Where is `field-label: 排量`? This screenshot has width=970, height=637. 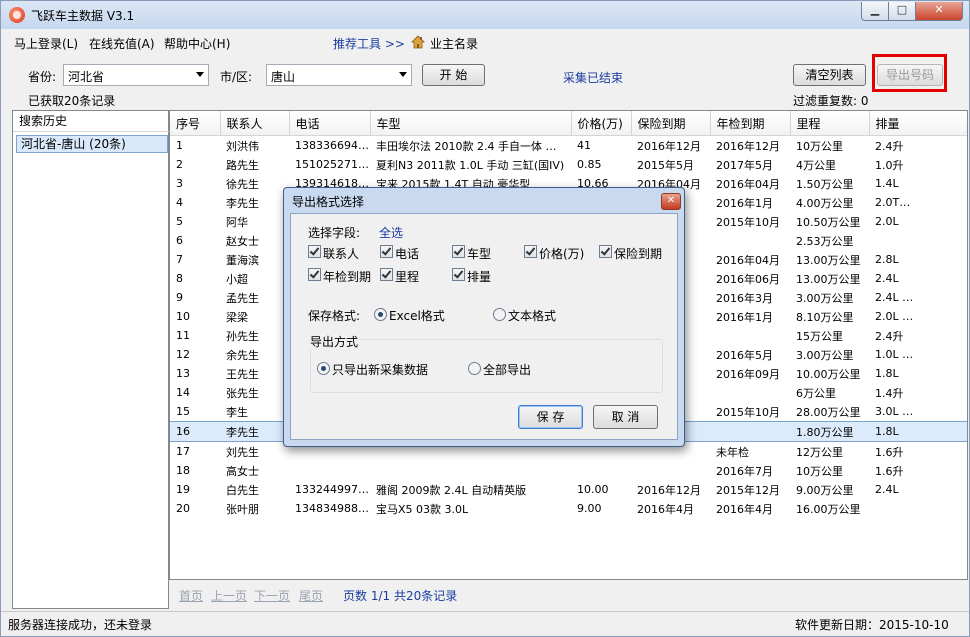 field-label: 排量 is located at coordinates (479, 277).